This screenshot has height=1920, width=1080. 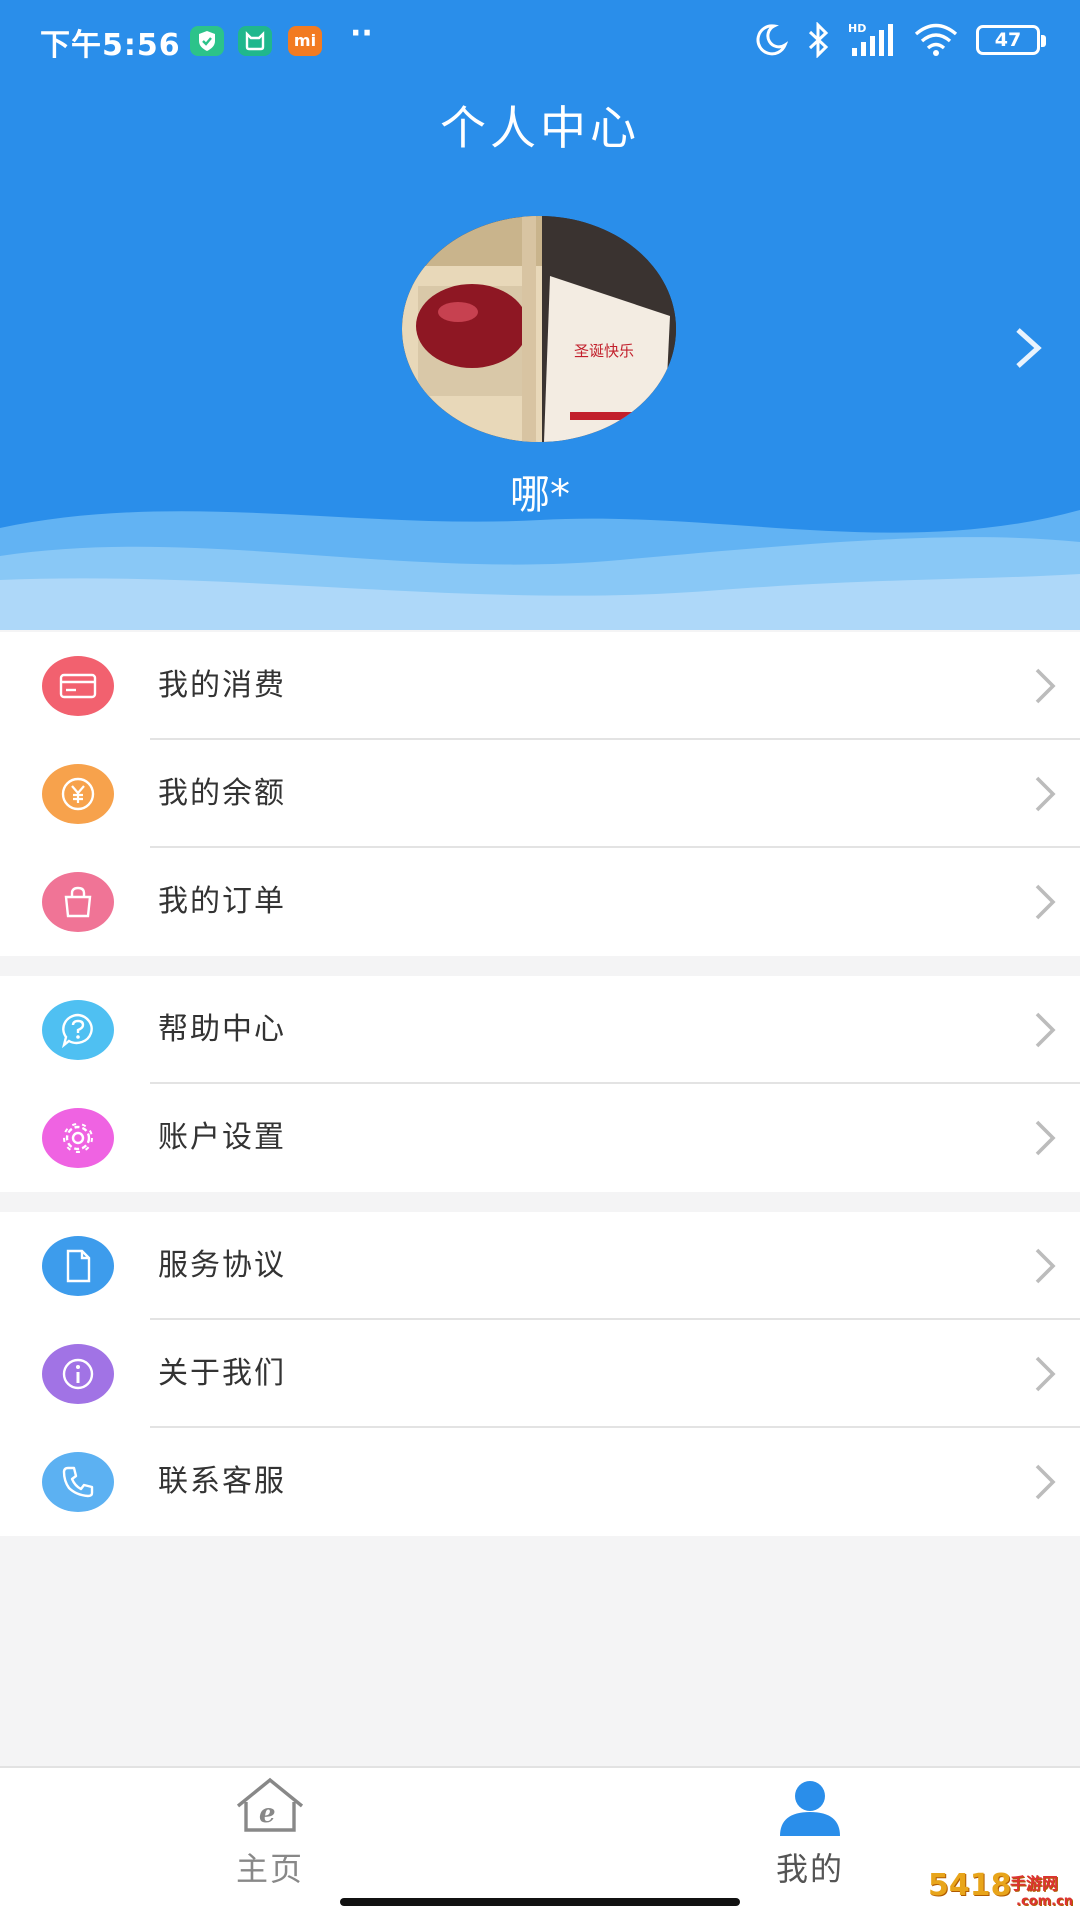 I want to click on watermark-logo: 5418 手游网 .com.cn, so click(x=1004, y=1894).